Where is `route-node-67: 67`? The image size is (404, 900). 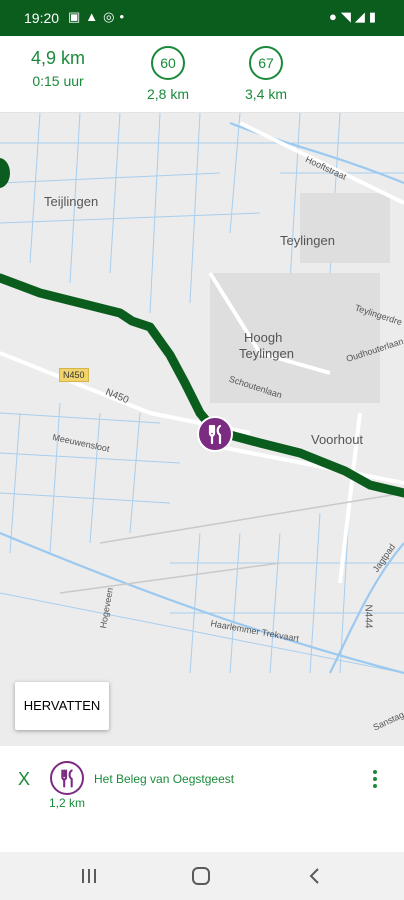 route-node-67: 67 is located at coordinates (266, 63).